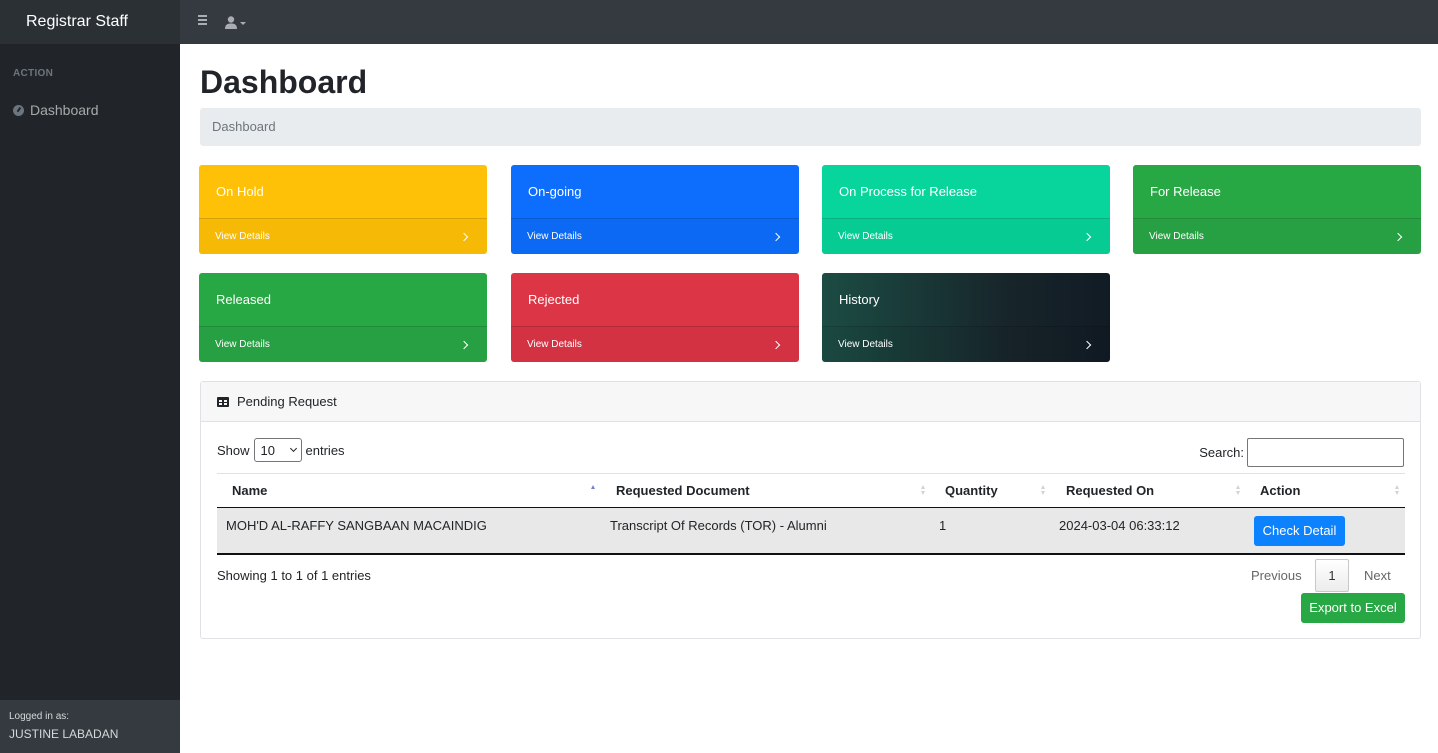  I want to click on dashboard-icon, so click(18, 110).